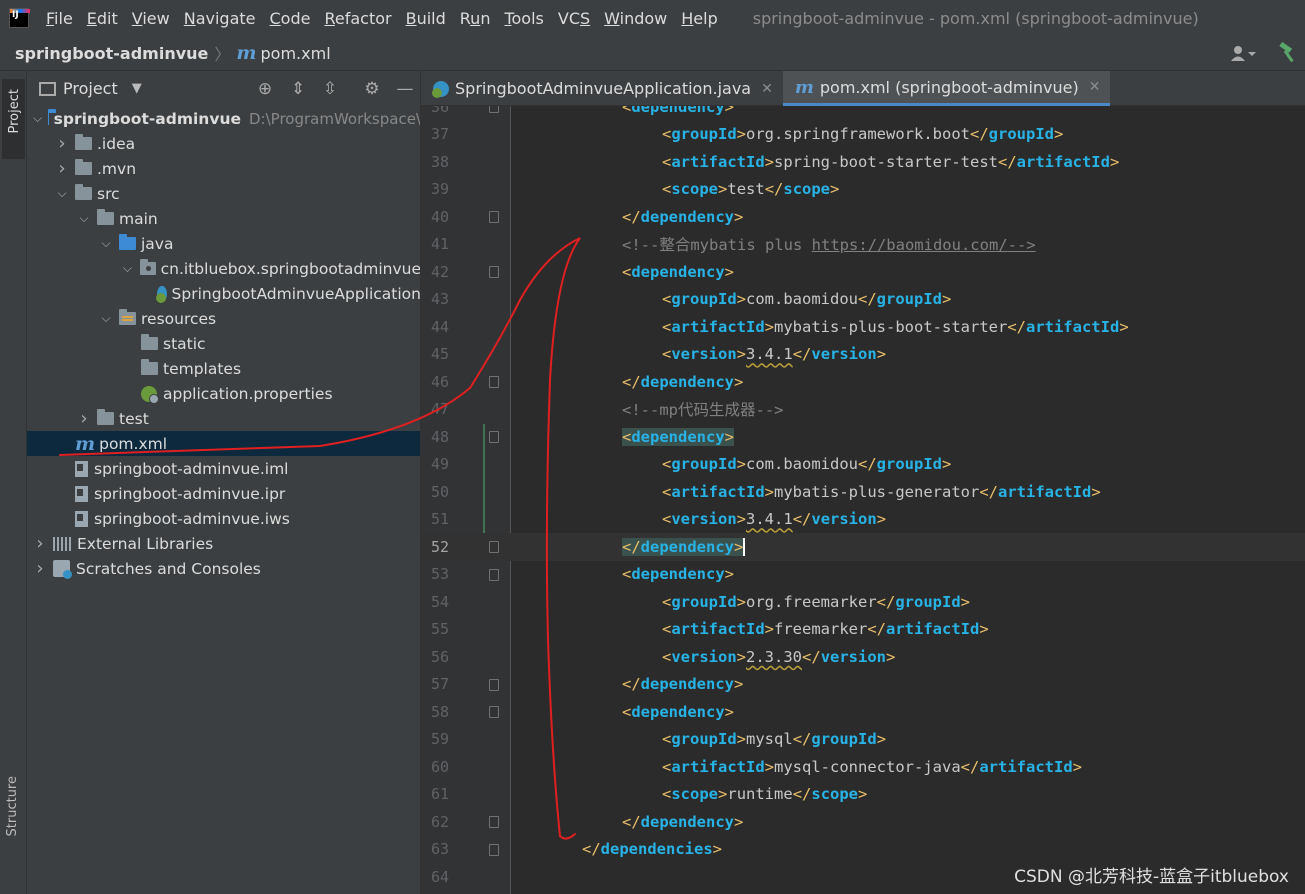 The height and width of the screenshot is (894, 1305). I want to click on code-line: 39 <scope>test</scope>, so click(863, 190).